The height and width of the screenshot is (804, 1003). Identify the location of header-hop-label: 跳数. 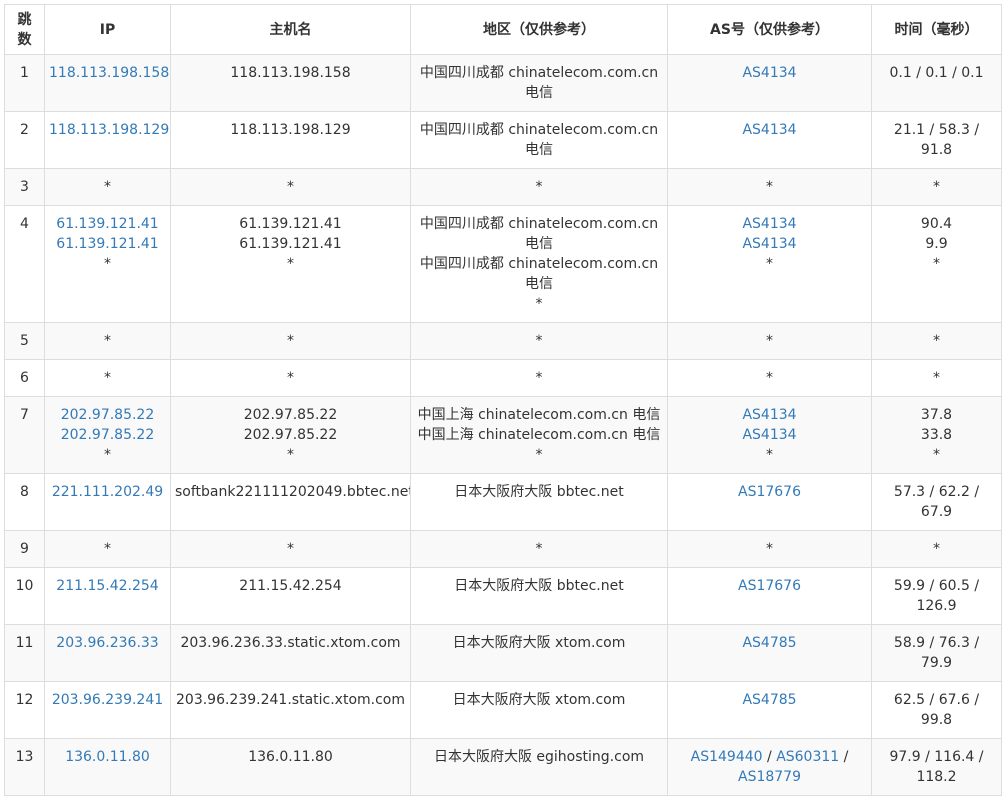
(24, 29).